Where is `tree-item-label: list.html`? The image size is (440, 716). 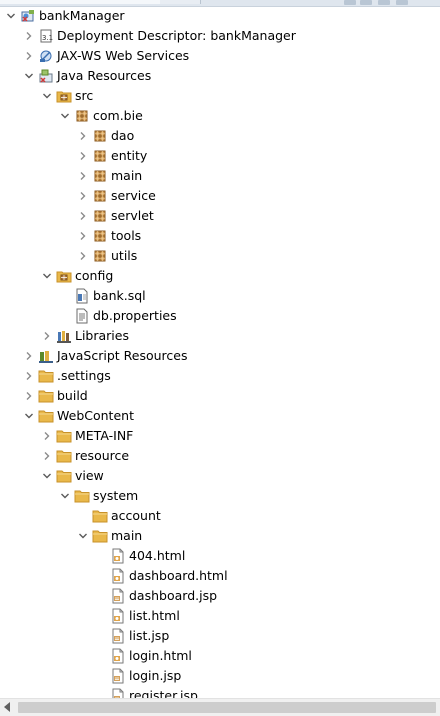 tree-item-label: list.html is located at coordinates (154, 615).